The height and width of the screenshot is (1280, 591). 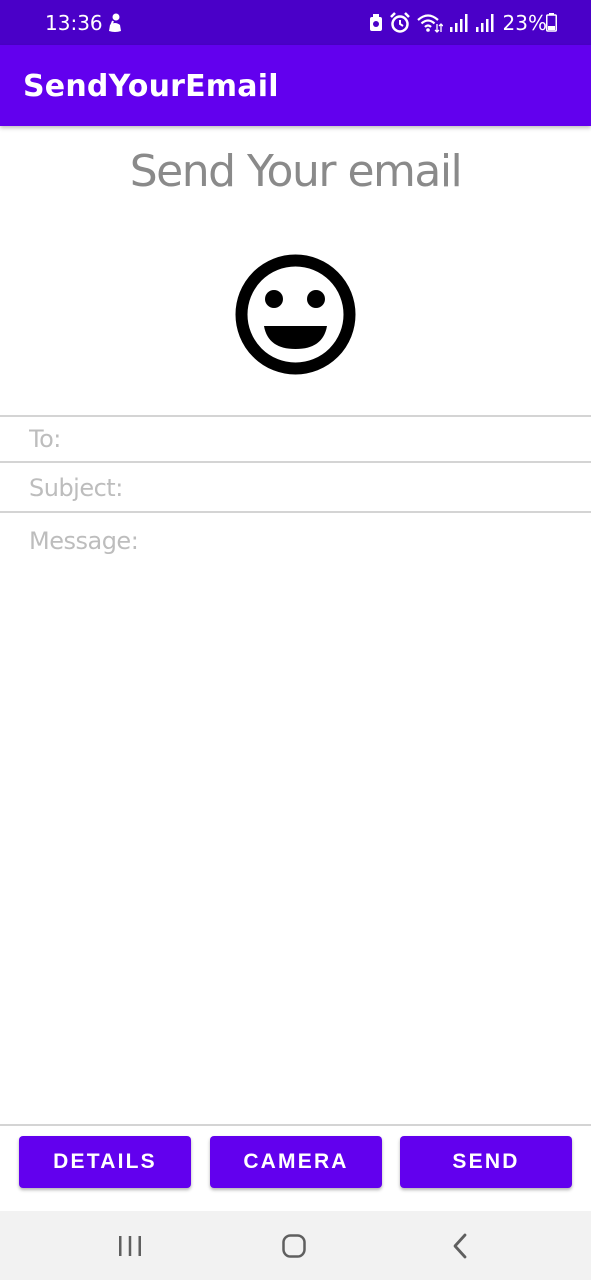 I want to click on status-icons: 23%, so click(x=458, y=23).